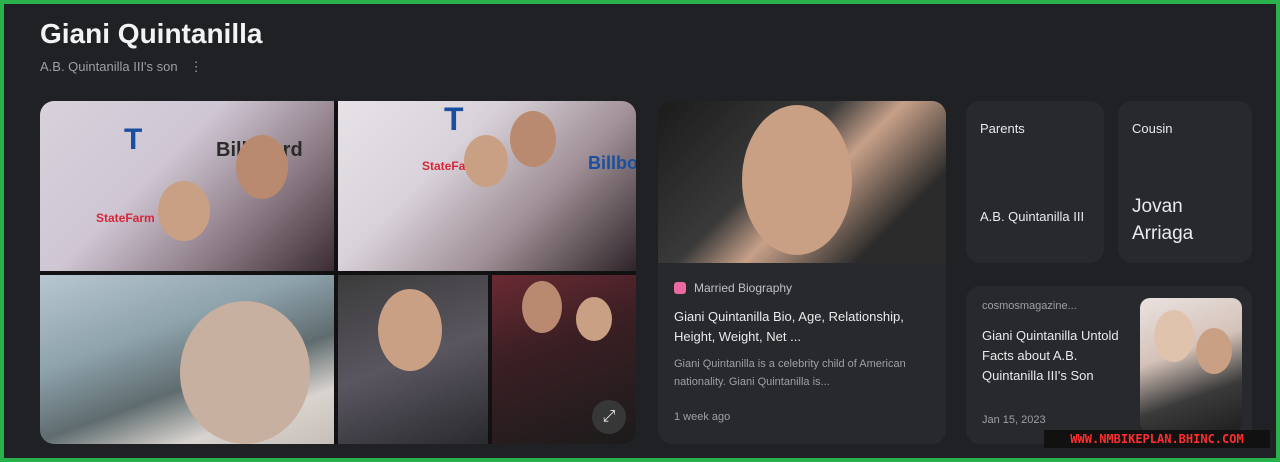 Image resolution: width=1280 pixels, height=462 pixels. I want to click on related-value: Jovan Arriaga, so click(1163, 220).